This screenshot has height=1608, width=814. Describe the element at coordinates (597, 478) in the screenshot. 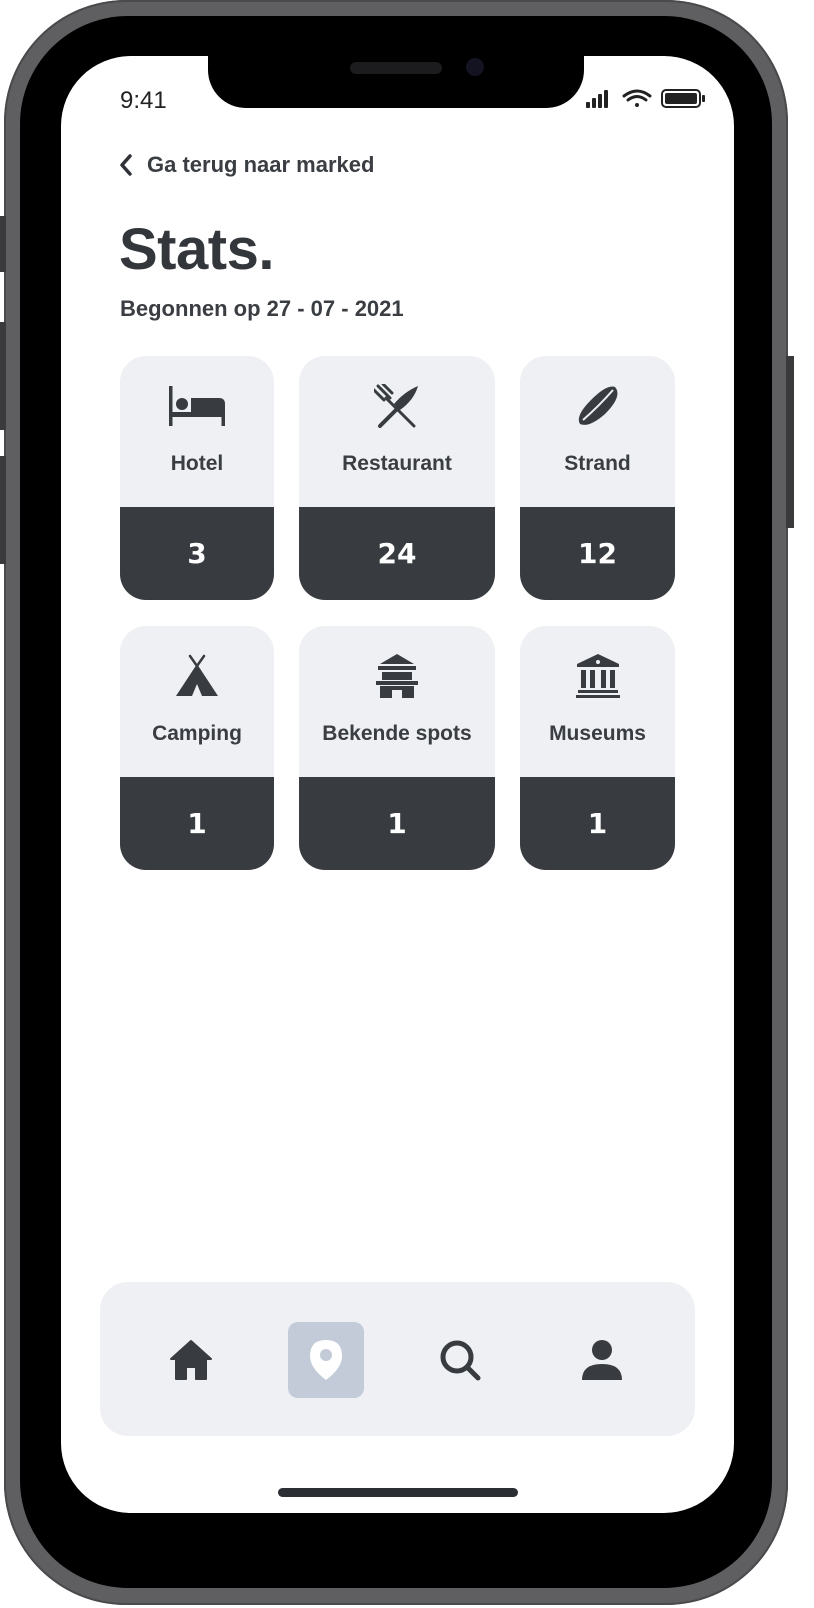

I see `stat-card-strand: Strand 12` at that location.